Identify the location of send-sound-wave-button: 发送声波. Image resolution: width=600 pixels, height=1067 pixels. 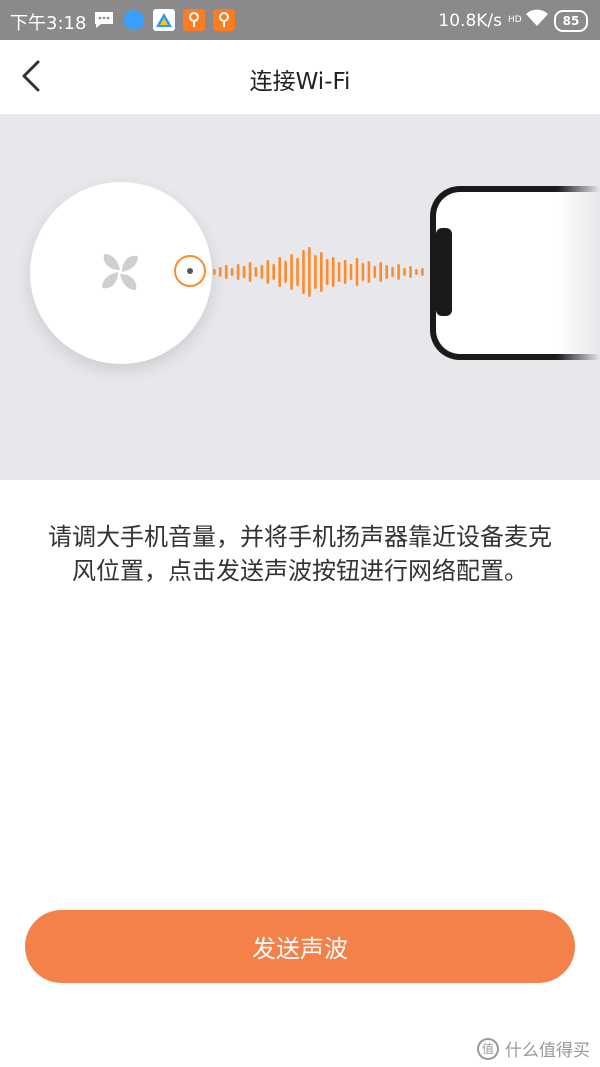
(300, 946).